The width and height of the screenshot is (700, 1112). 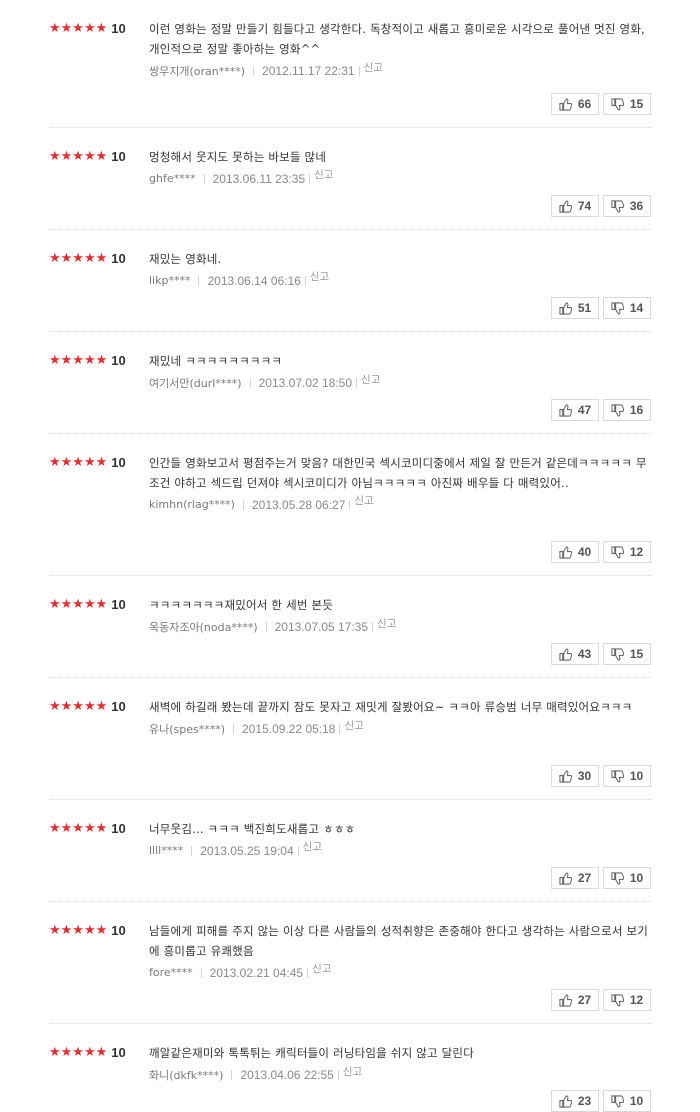 What do you see at coordinates (627, 308) in the screenshot?
I see `dislike-button: 14` at bounding box center [627, 308].